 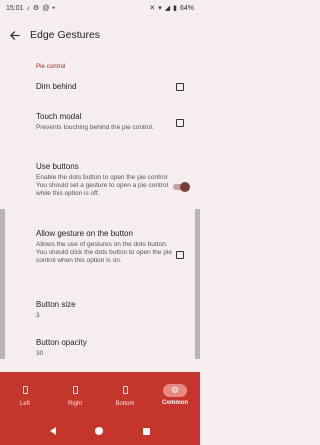 I want to click on switch-thumb, so click(x=185, y=187).